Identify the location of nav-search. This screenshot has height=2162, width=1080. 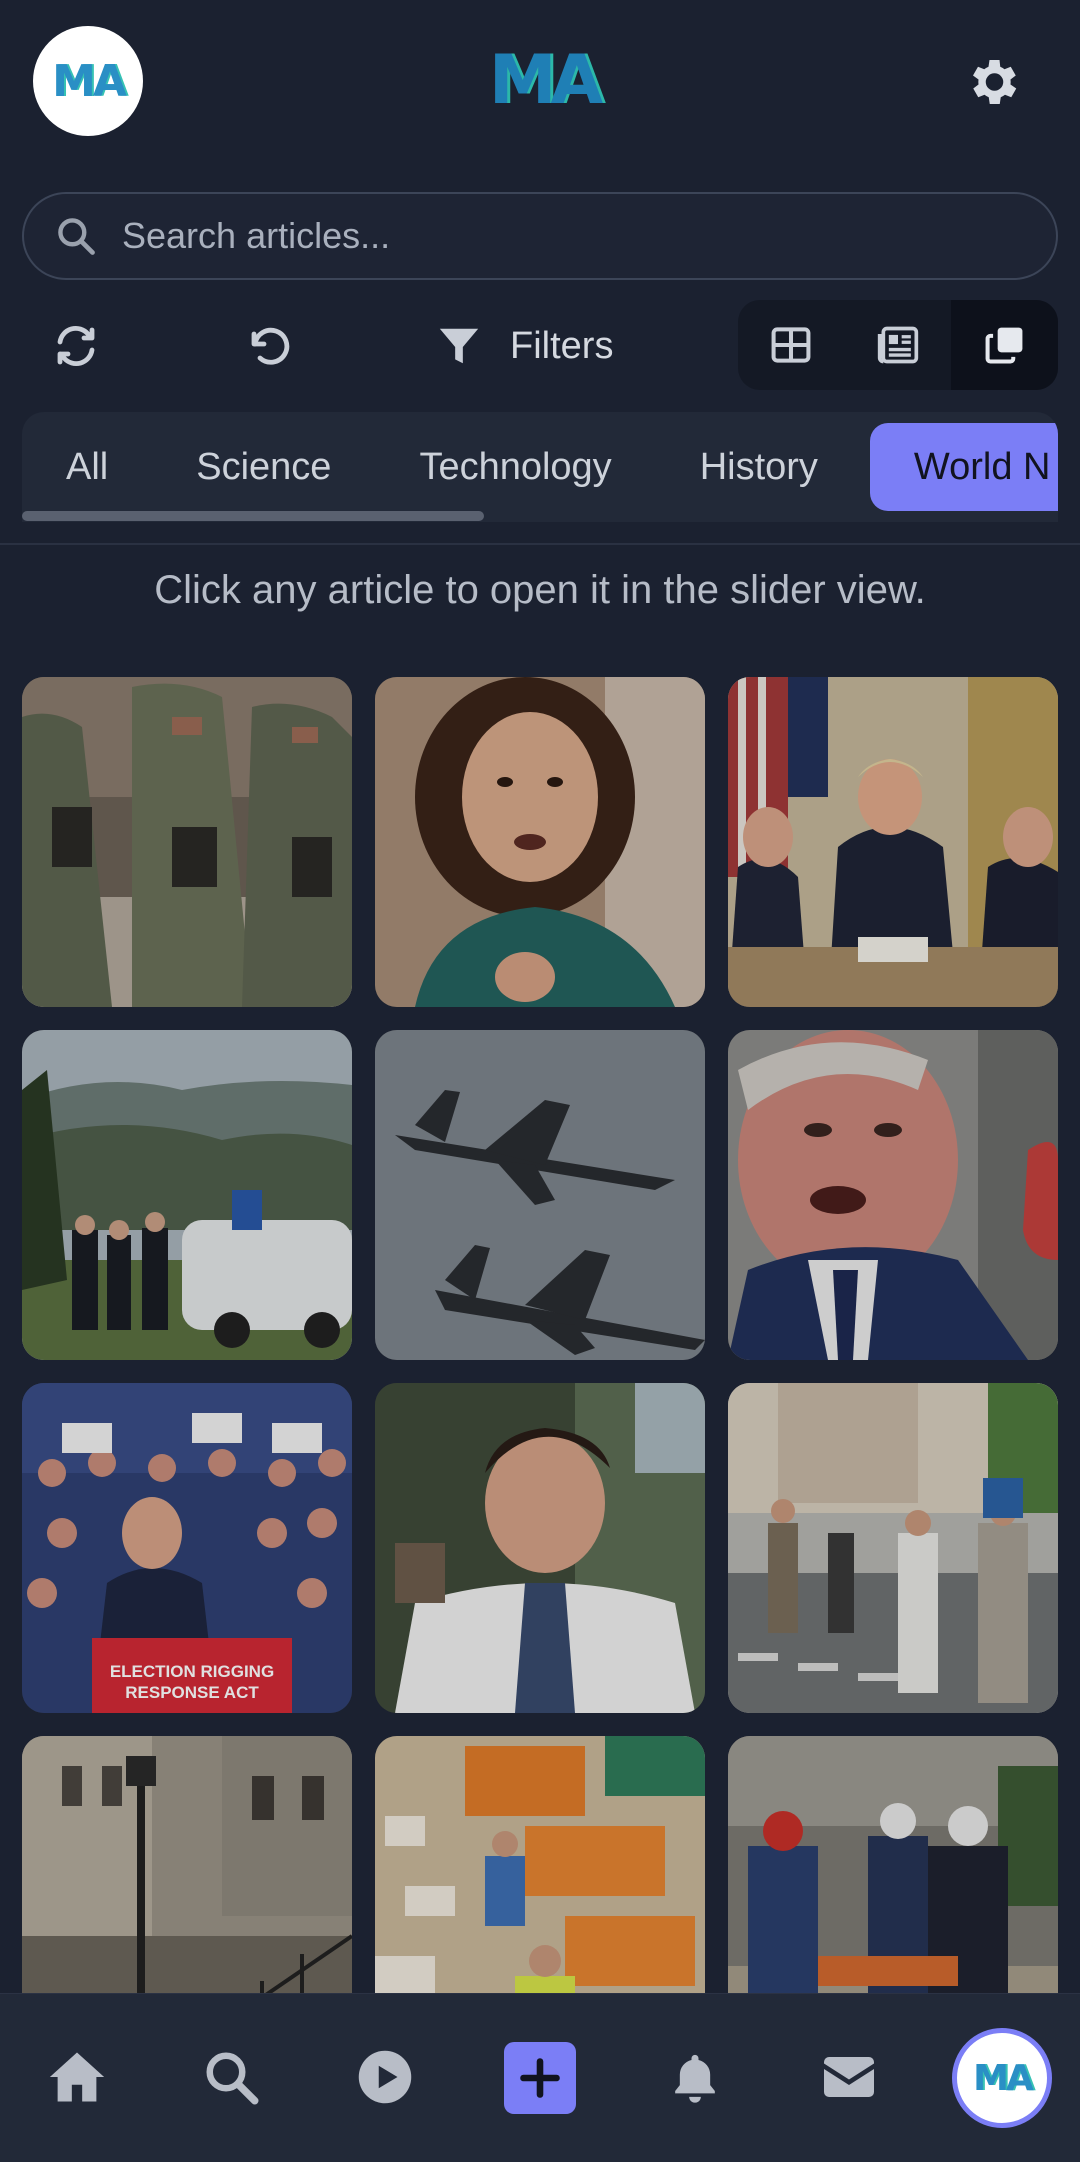
(231, 2077).